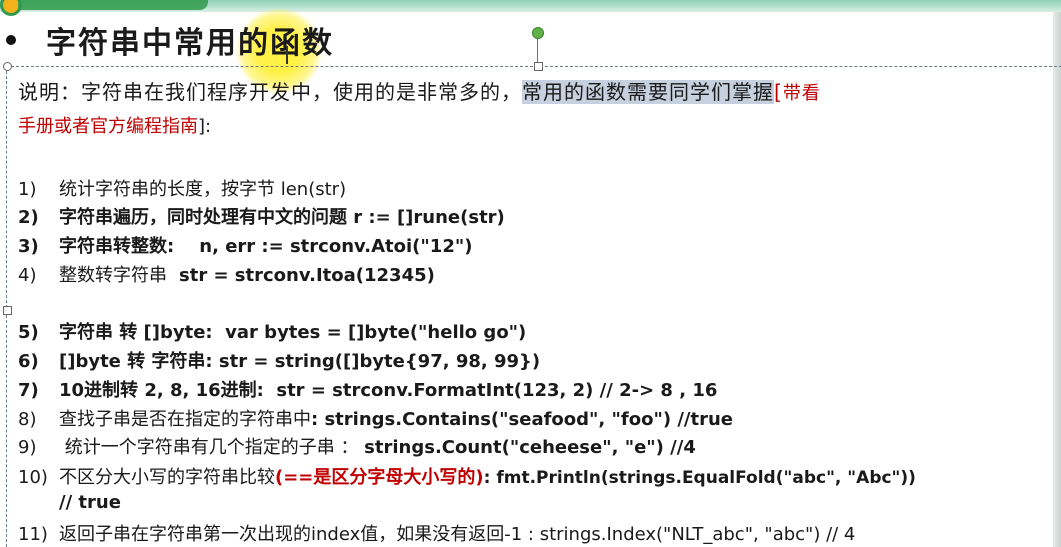 The image size is (1061, 547). What do you see at coordinates (7, 66) in the screenshot?
I see `resize-handle-top-left` at bounding box center [7, 66].